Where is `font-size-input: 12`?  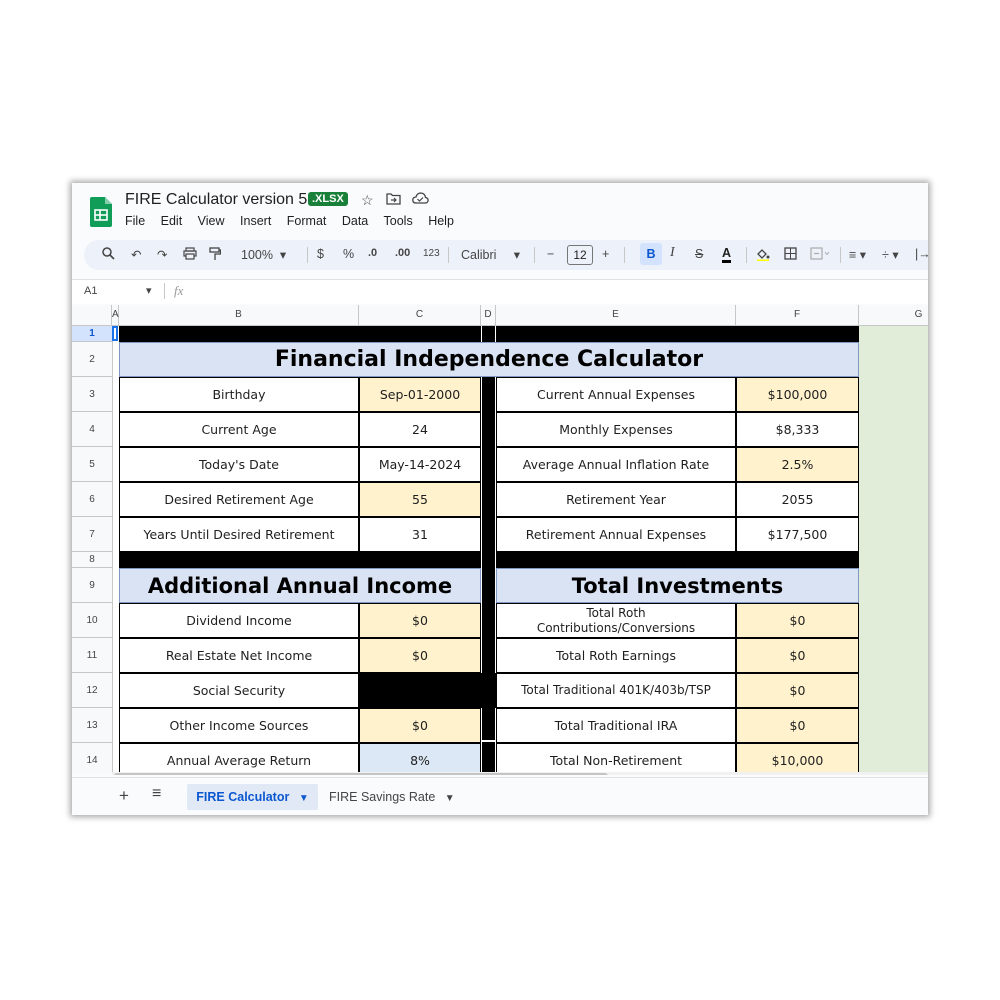
font-size-input: 12 is located at coordinates (580, 255).